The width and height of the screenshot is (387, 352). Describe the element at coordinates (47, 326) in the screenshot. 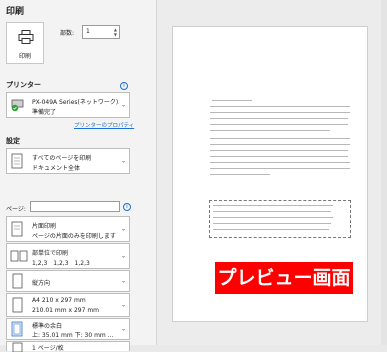

I see `margins-value: 標準の余白` at that location.